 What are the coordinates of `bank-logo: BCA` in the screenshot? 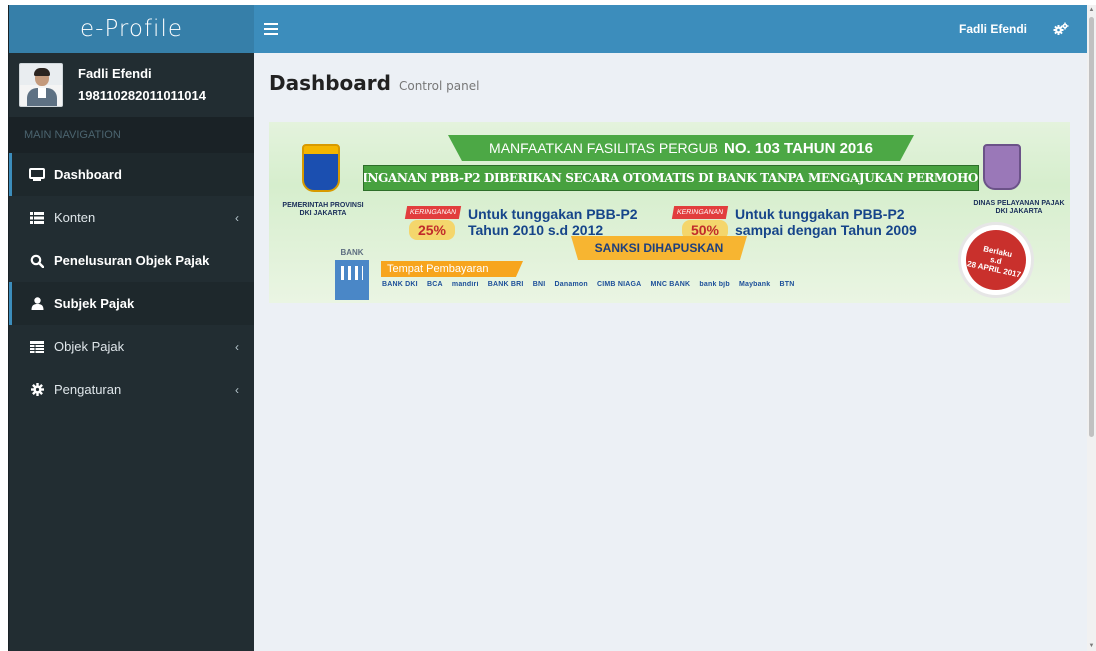 It's located at (434, 284).